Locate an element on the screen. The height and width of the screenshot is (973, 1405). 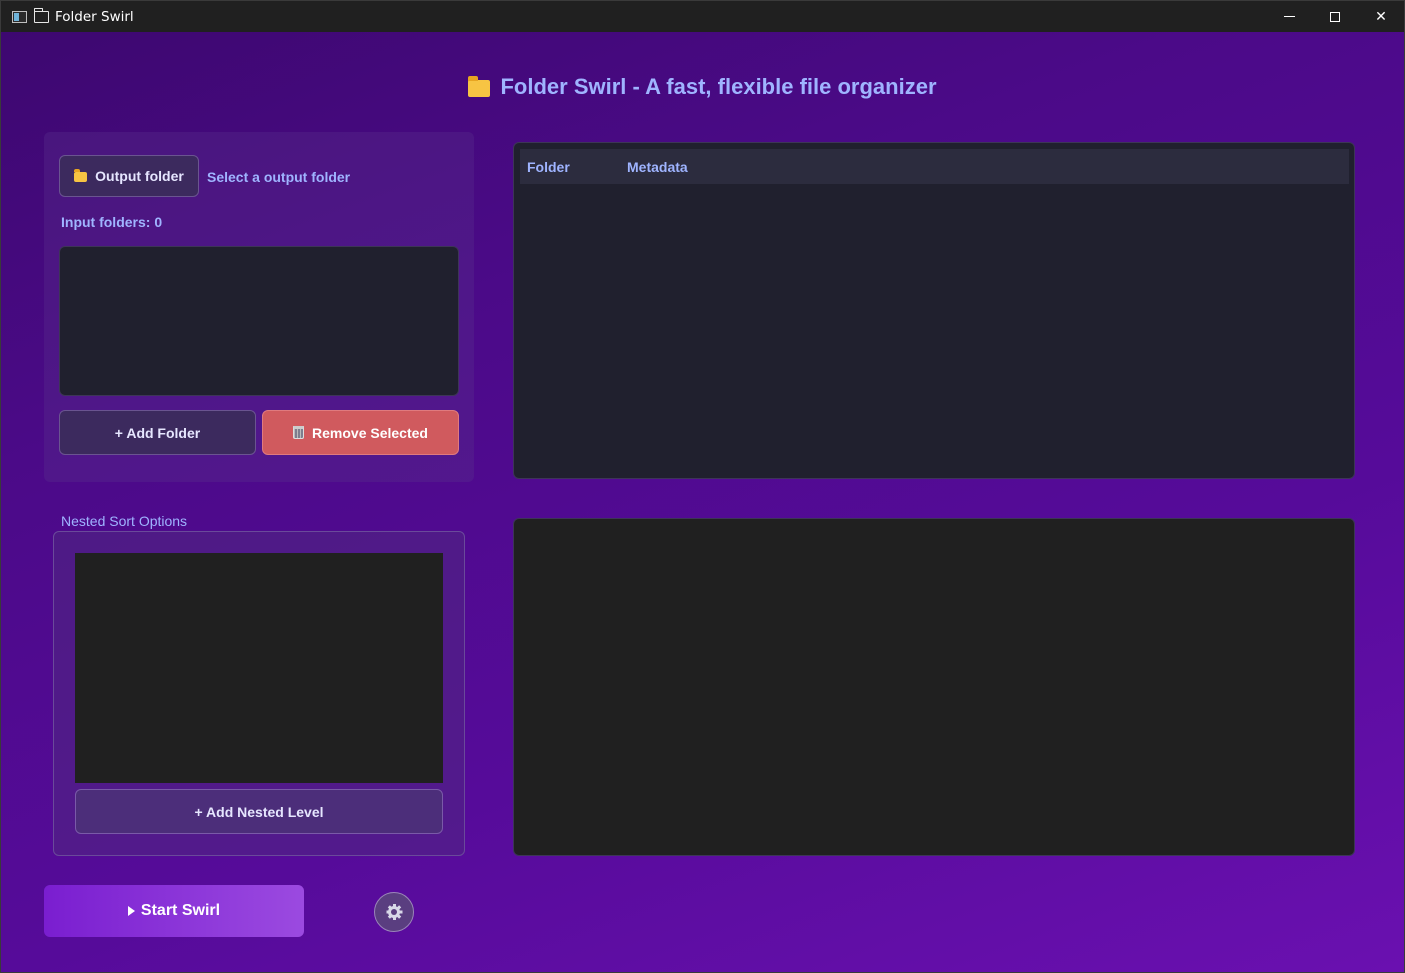
close-button: ✕ is located at coordinates (1381, 16).